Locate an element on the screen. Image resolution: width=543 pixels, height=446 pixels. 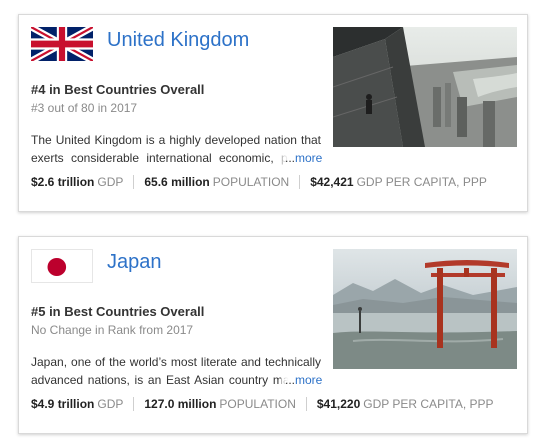
rank-title: #5 in Best Countries Overall is located at coordinates (118, 311).